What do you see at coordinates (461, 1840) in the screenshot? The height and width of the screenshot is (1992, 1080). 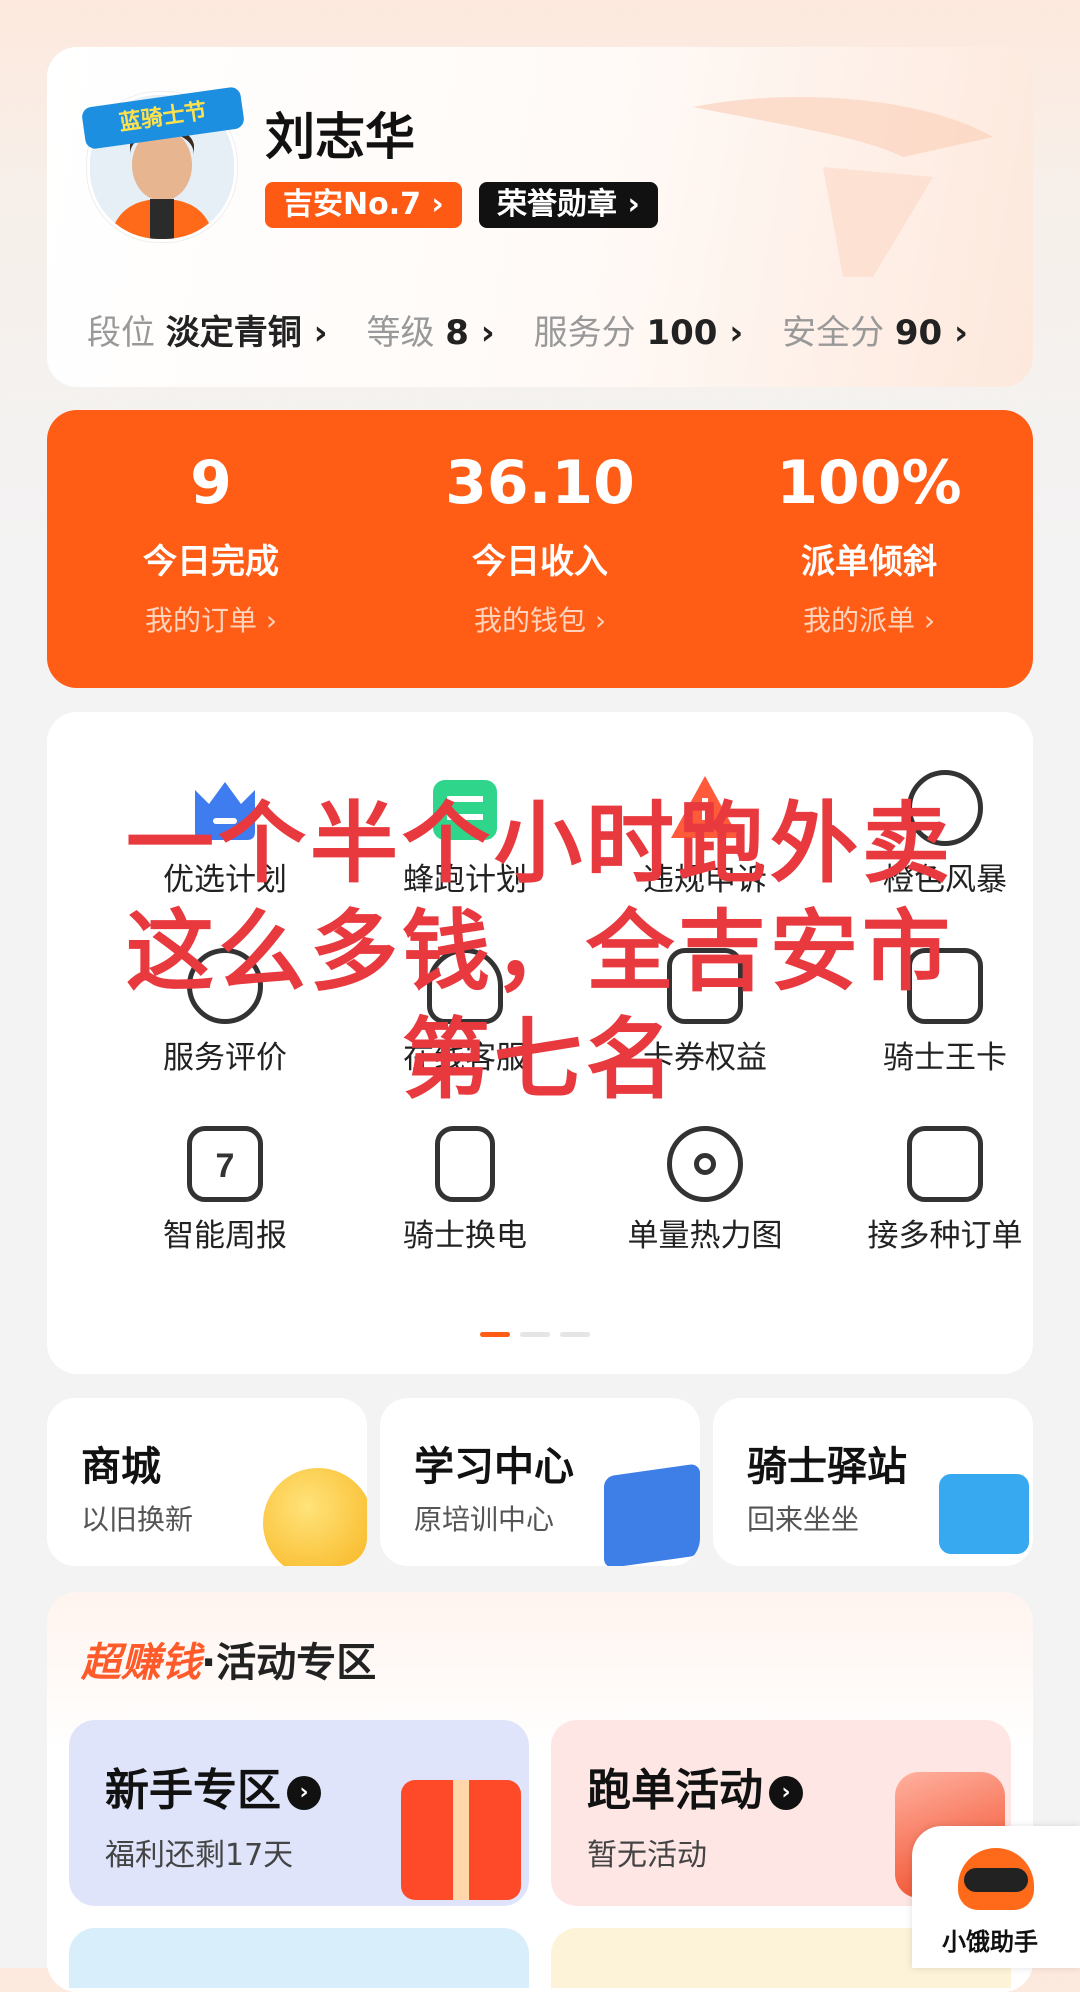 I see `gift-box-icon` at bounding box center [461, 1840].